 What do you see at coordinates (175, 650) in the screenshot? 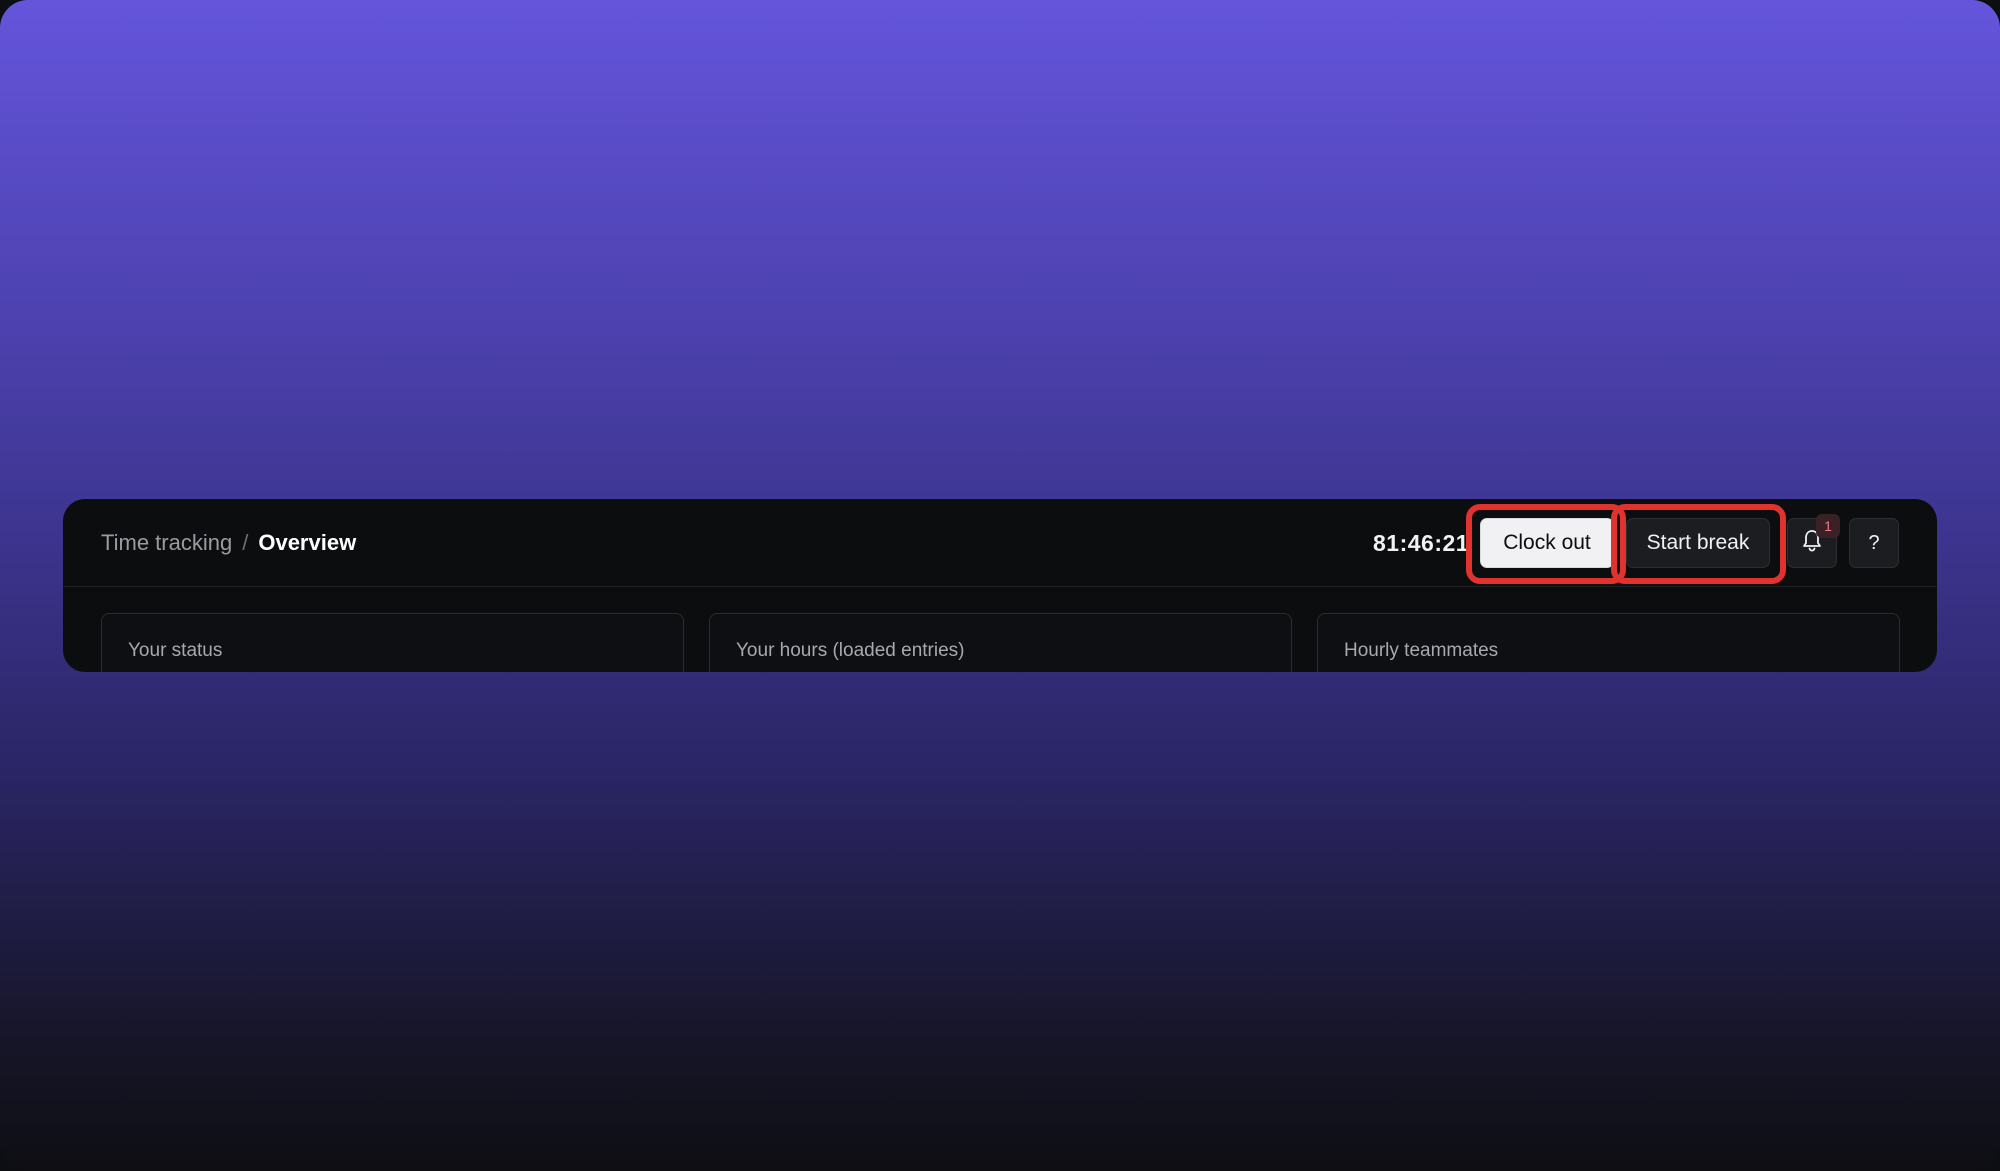
I see `status-card-title: Your status` at bounding box center [175, 650].